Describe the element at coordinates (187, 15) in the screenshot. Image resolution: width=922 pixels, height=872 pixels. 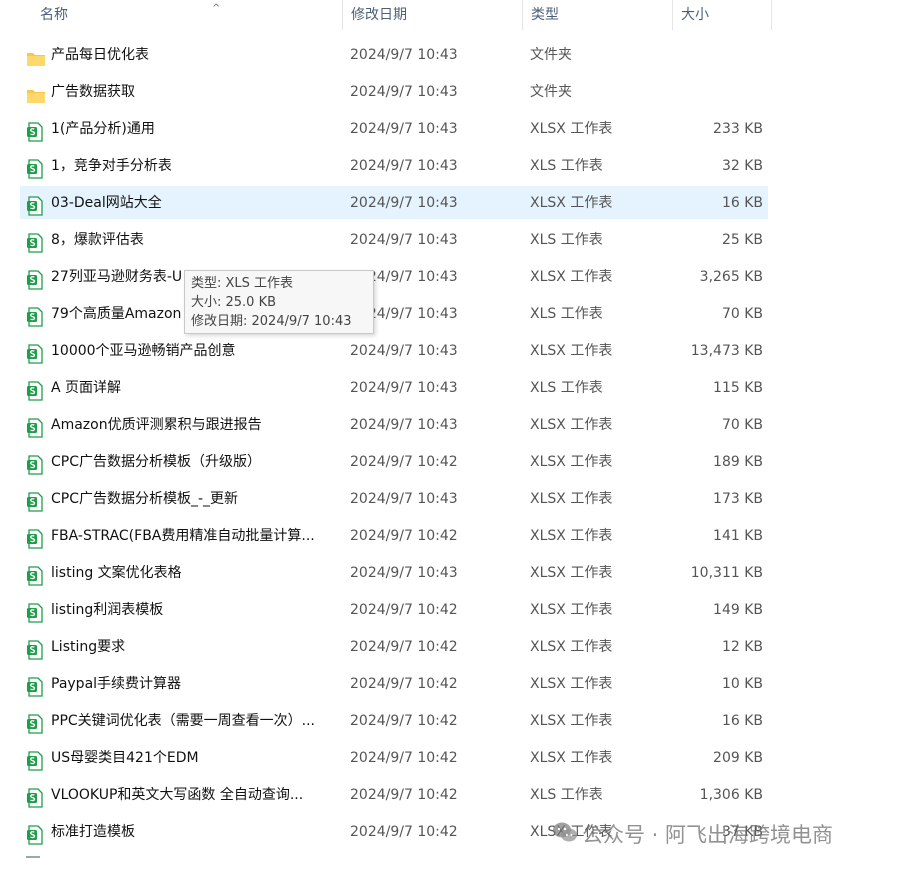
I see `column-header-name: 名称 ^` at that location.